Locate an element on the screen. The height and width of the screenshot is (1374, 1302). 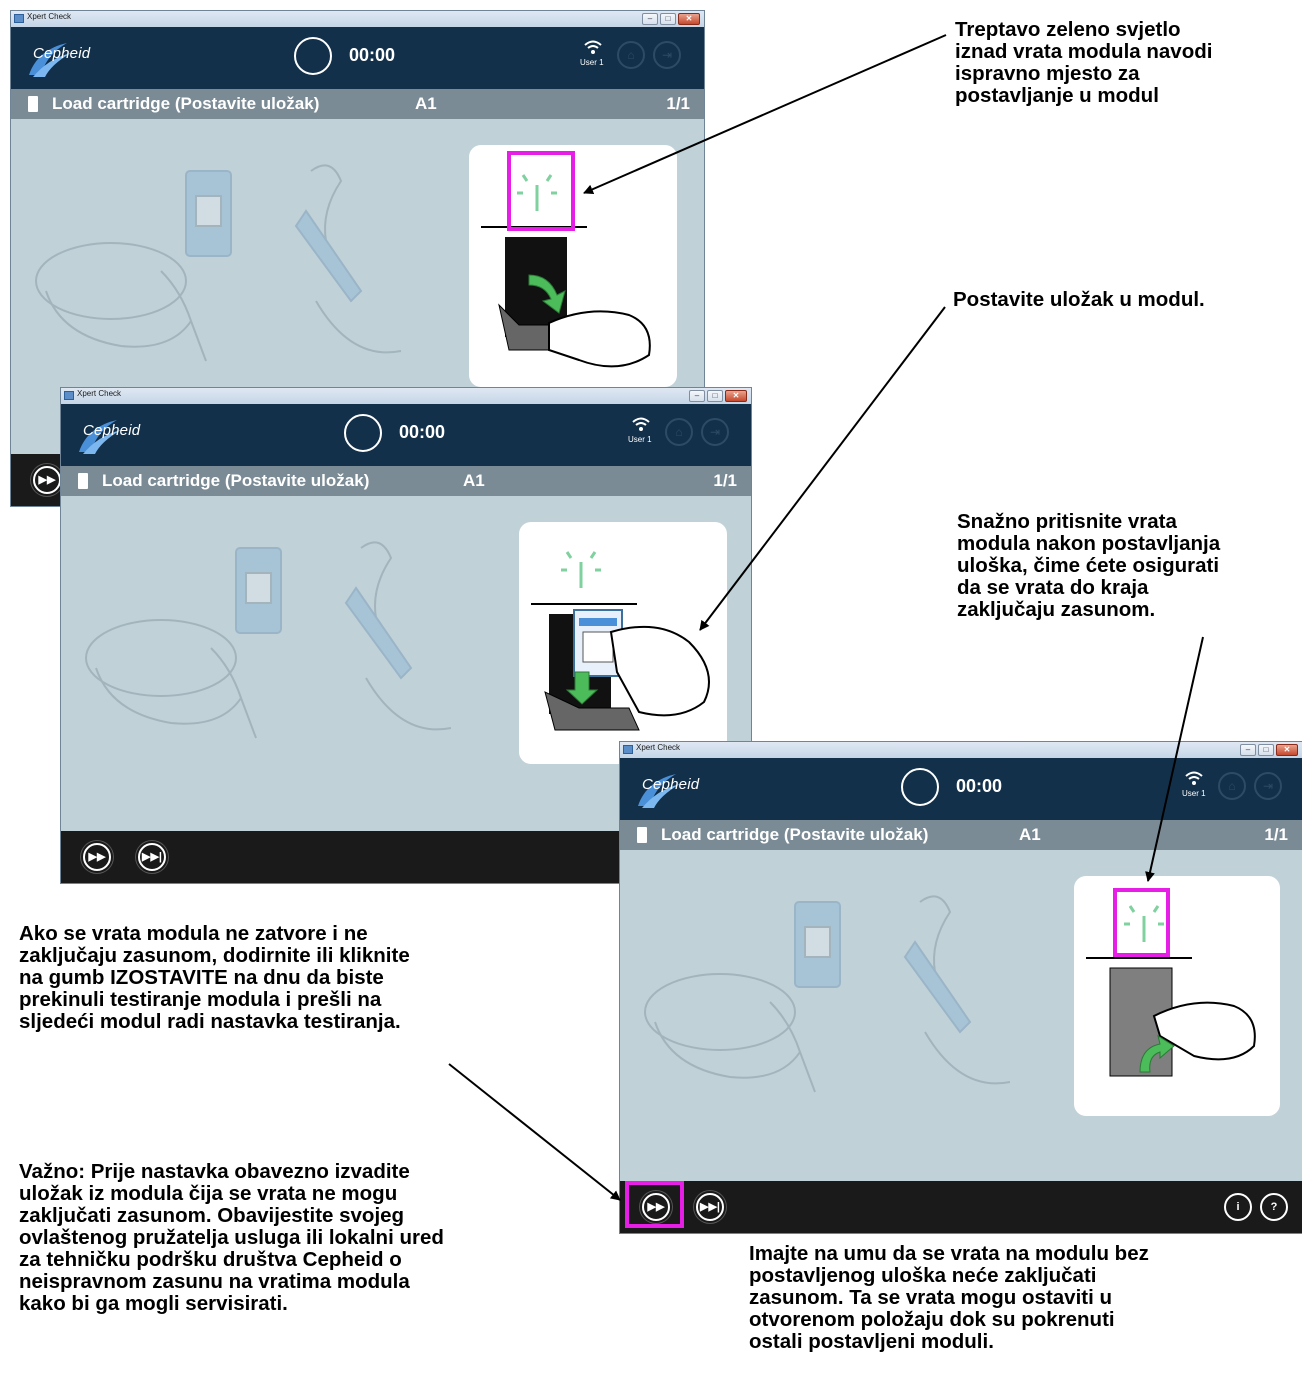
arrow-to-skip-button is located at coordinates (534, 1132).